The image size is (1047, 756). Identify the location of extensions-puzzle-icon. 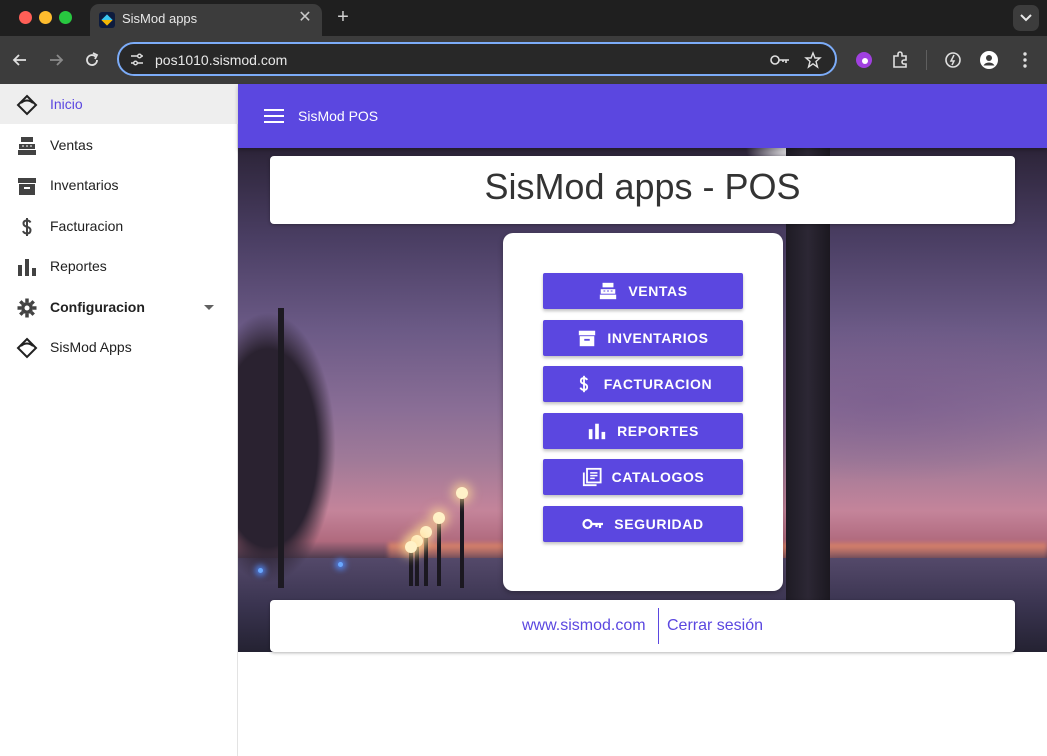
(900, 60).